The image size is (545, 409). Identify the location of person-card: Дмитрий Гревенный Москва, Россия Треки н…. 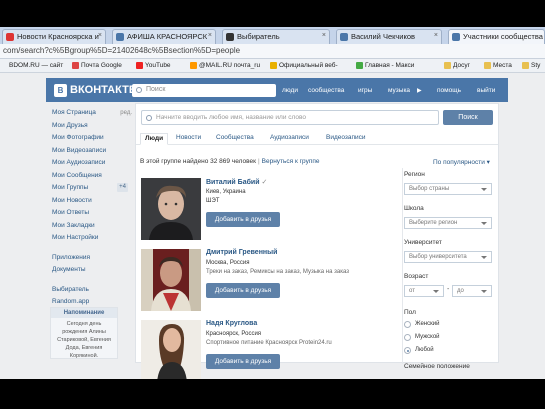
(270, 281).